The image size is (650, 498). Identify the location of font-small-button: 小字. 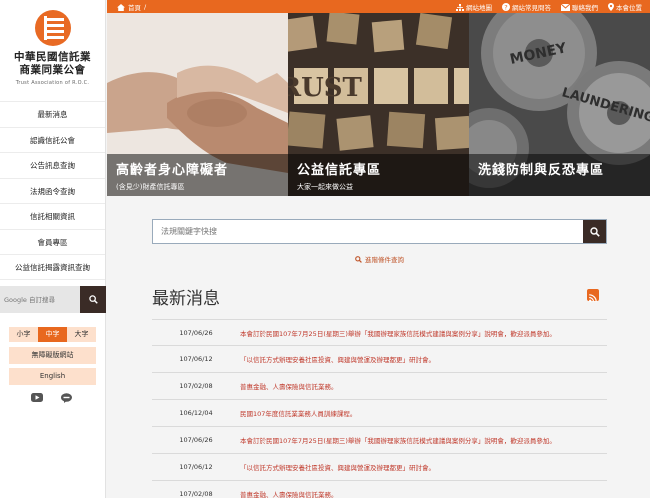
(23, 334).